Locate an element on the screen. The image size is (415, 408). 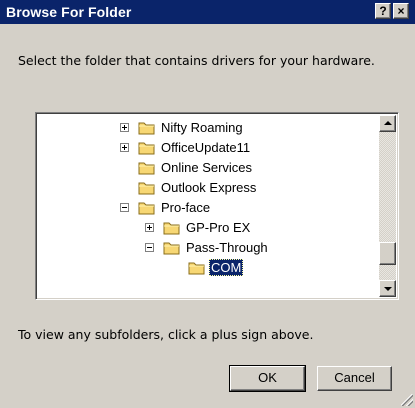
tree-item-label: OfficeUpdate11 is located at coordinates (205, 147).